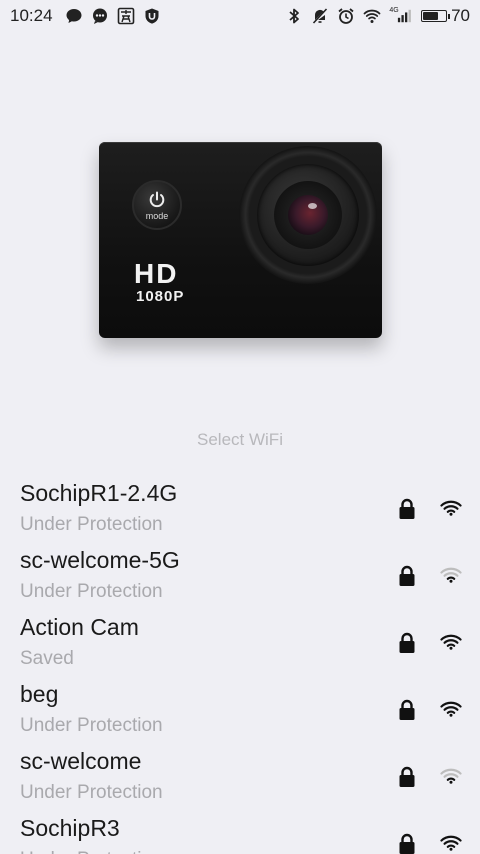 The width and height of the screenshot is (480, 854). Describe the element at coordinates (156, 273) in the screenshot. I see `camera-hd-label: HD` at that location.